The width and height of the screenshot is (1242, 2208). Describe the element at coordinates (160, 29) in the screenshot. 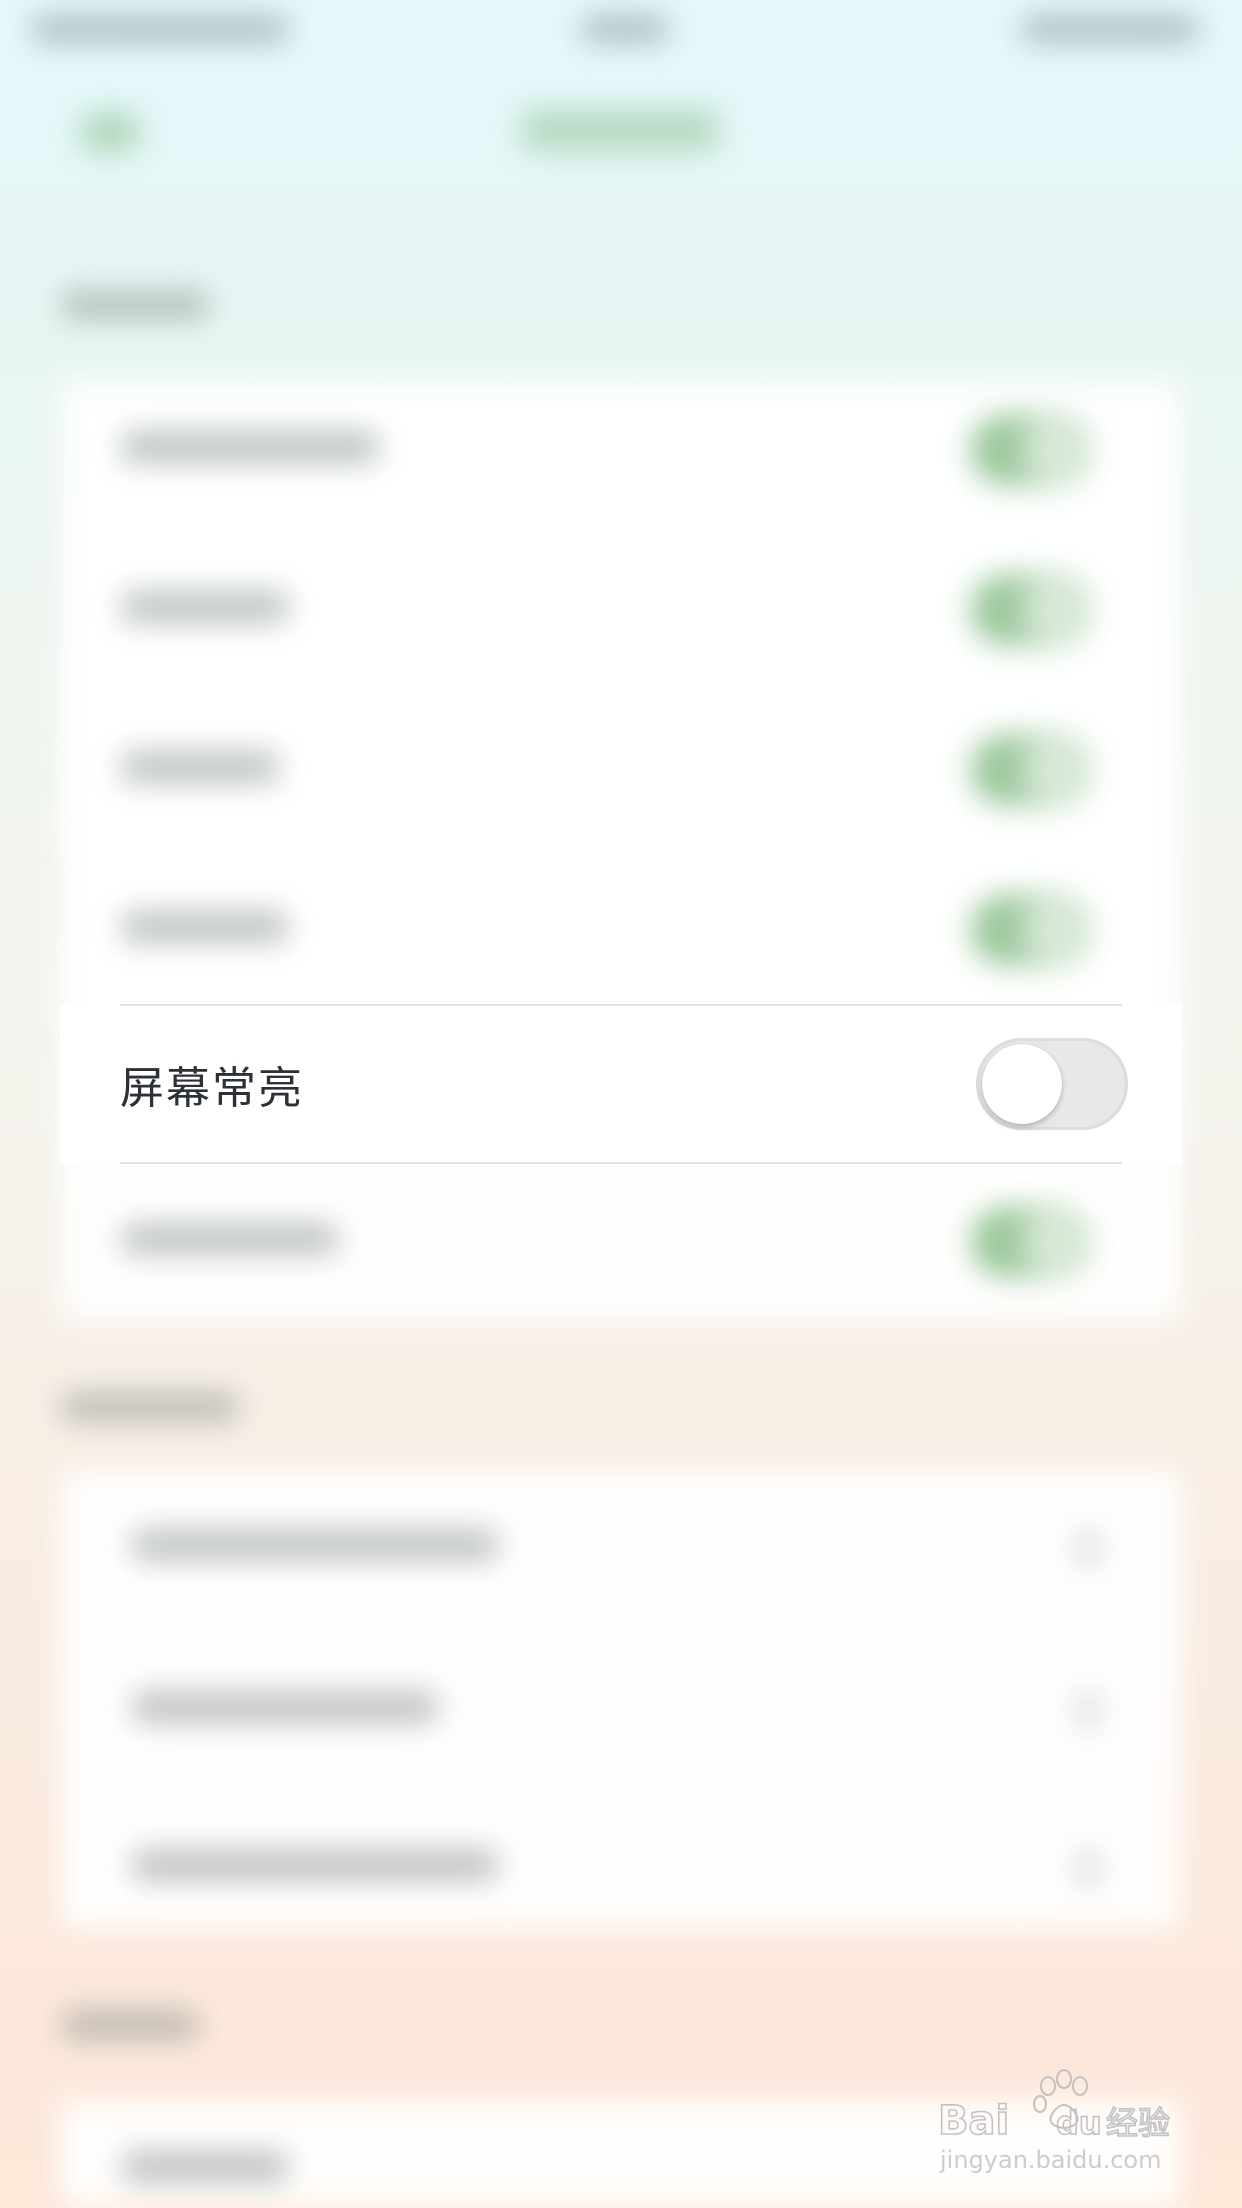

I see `status-bar-left` at that location.